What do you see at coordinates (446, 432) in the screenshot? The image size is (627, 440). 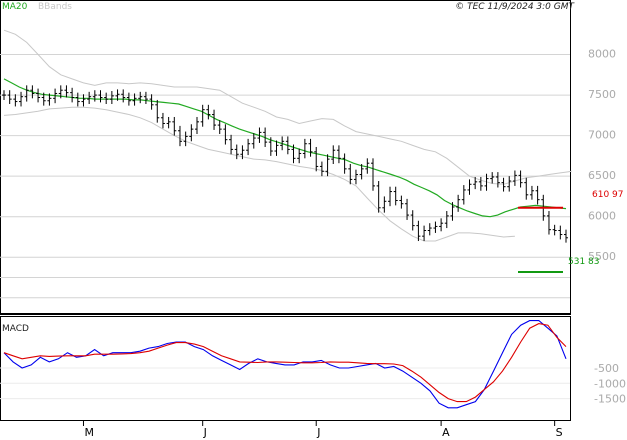 I see `x-tick-label: A` at bounding box center [446, 432].